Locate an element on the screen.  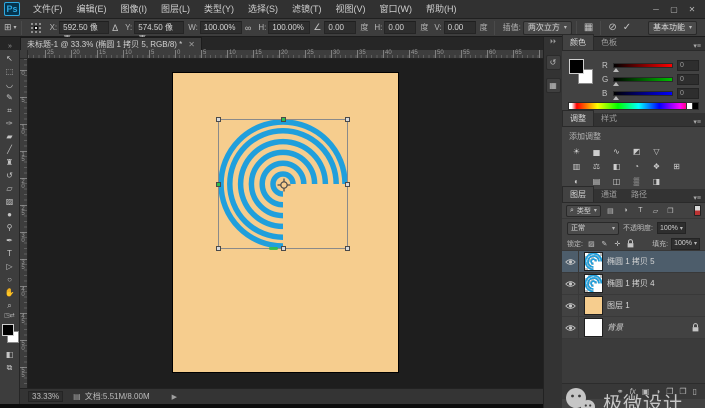
pen-tool: ✒ is located at coordinates (10, 240).